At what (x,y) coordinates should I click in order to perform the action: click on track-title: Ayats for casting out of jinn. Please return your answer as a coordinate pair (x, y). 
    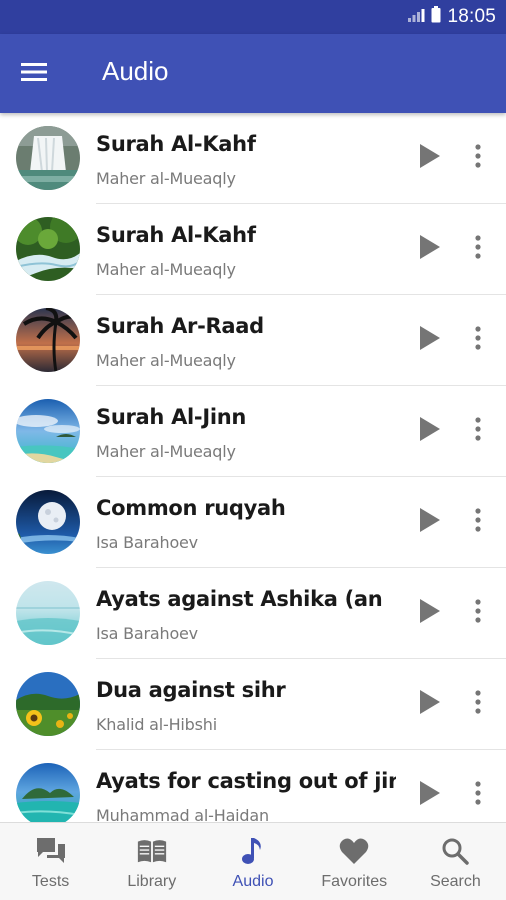
    Looking at the image, I should click on (246, 781).